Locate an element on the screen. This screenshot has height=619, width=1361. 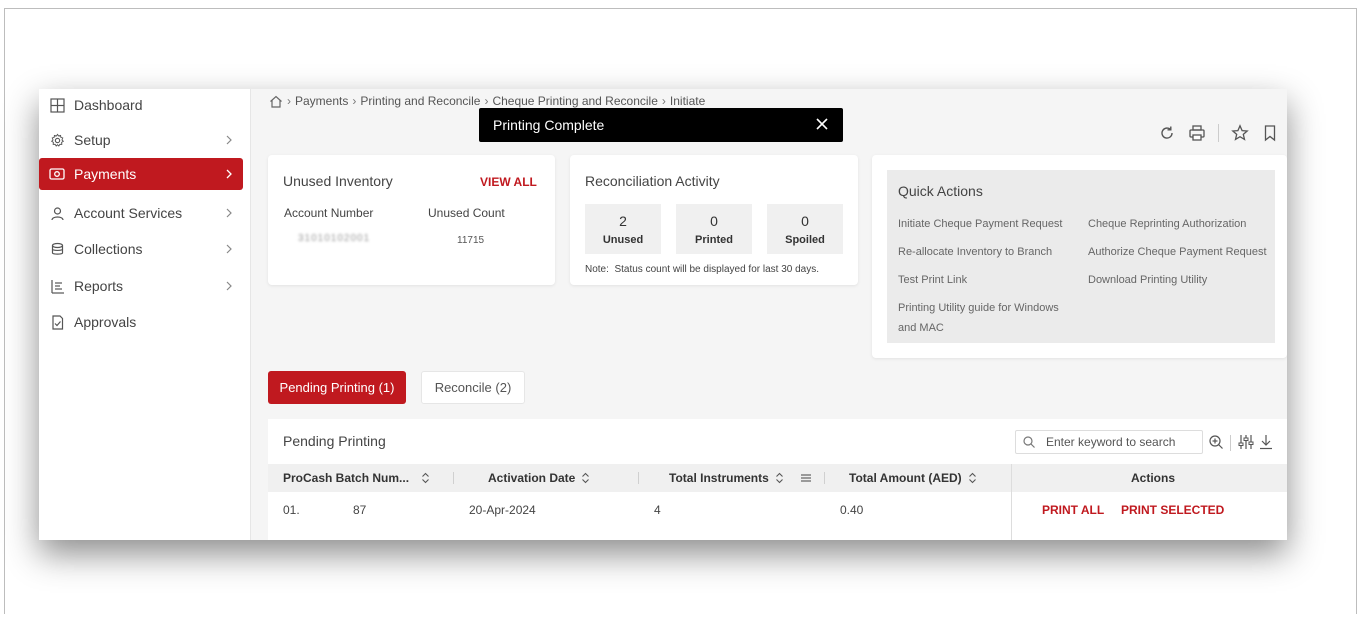
approvals-icon is located at coordinates (57, 322).